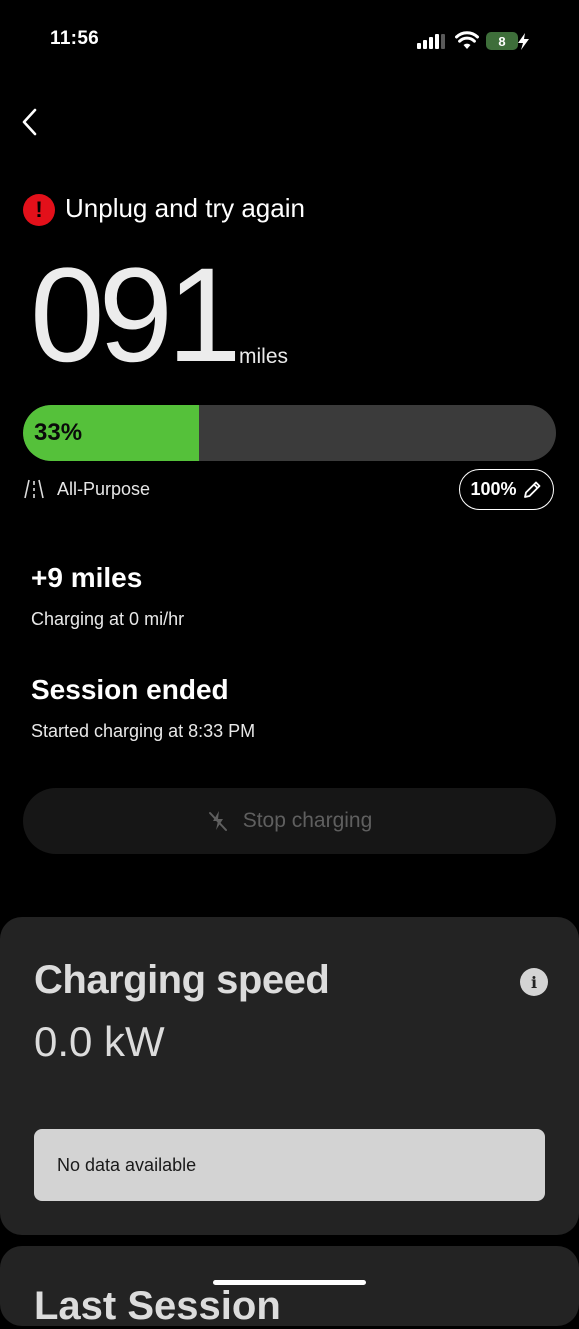  What do you see at coordinates (523, 41) in the screenshot?
I see `charging-bolt-icon` at bounding box center [523, 41].